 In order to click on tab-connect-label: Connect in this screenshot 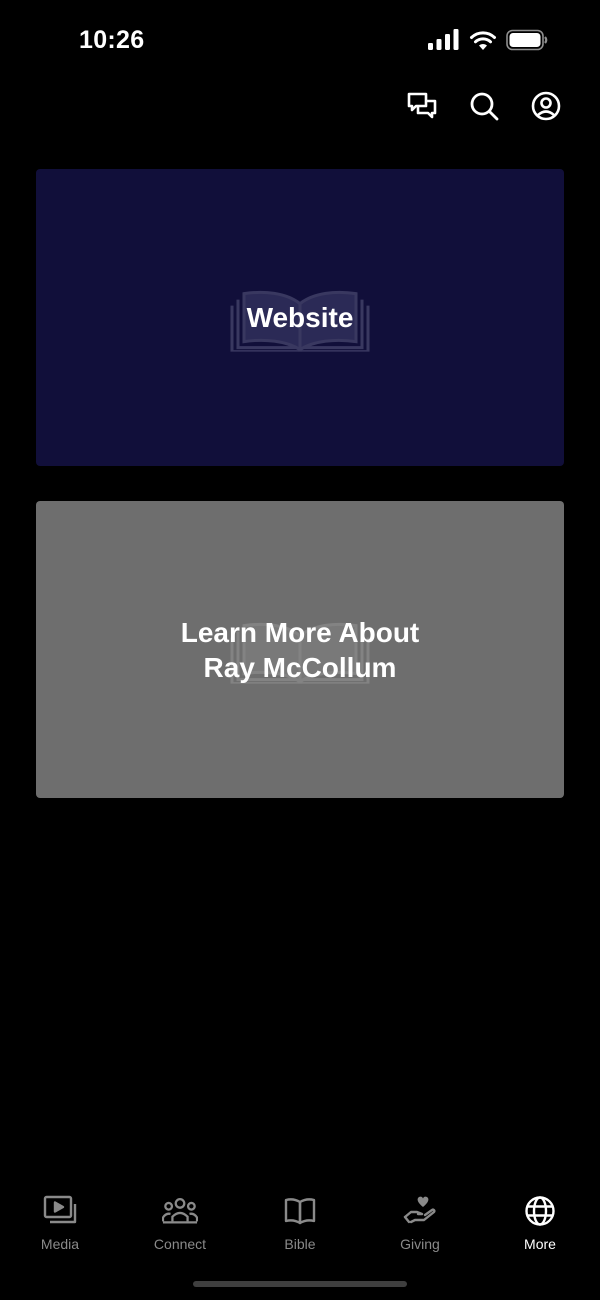, I will do `click(180, 1244)`.